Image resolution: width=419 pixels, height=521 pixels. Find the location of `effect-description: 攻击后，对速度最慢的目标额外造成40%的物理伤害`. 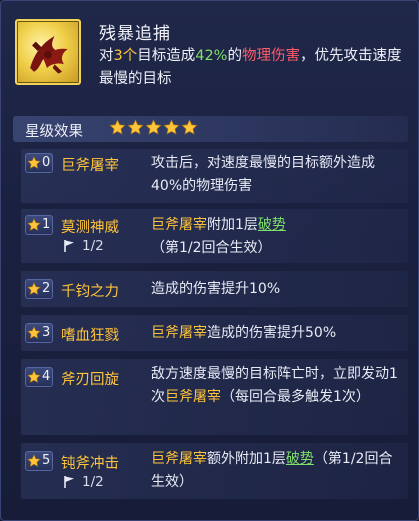

effect-description: 攻击后，对速度最慢的目标额外造成40%的物理伤害 is located at coordinates (276, 175).